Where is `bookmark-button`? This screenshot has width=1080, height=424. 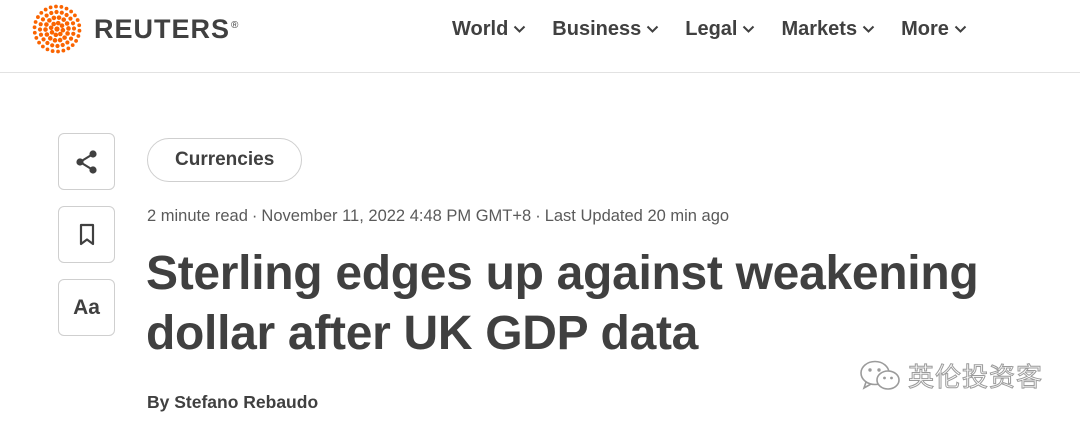 bookmark-button is located at coordinates (86, 234).